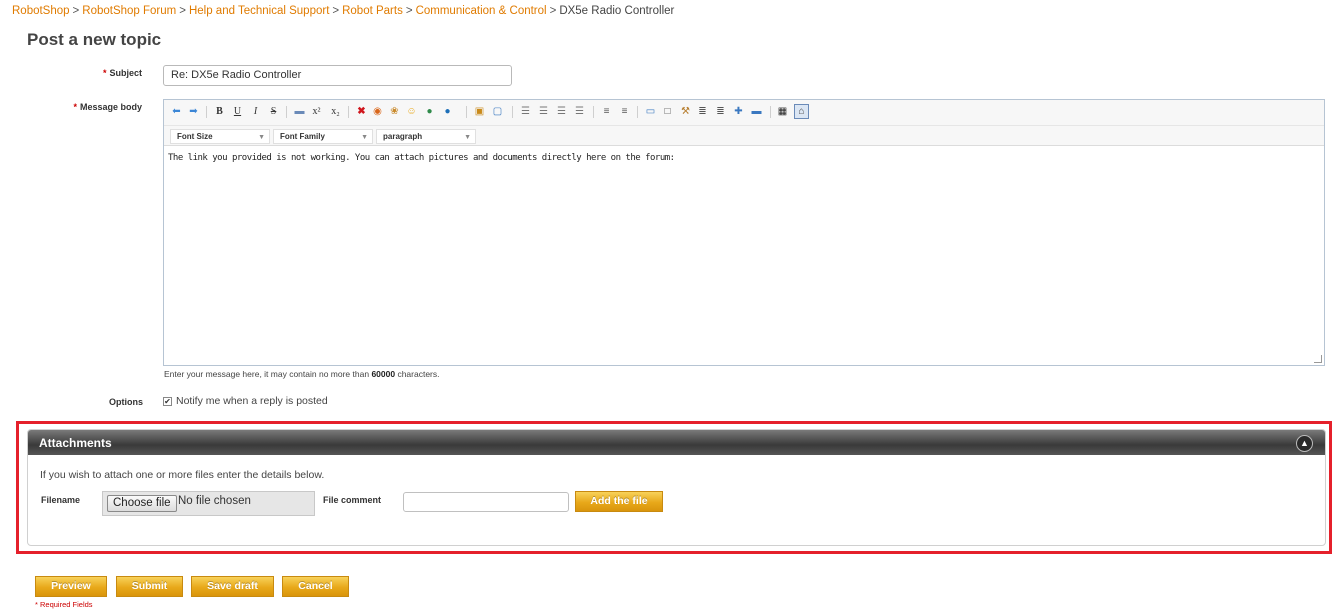  What do you see at coordinates (744, 136) in the screenshot?
I see `editor-format-bar: Font Size ▼ Font Family ▼ paragraph ▼` at bounding box center [744, 136].